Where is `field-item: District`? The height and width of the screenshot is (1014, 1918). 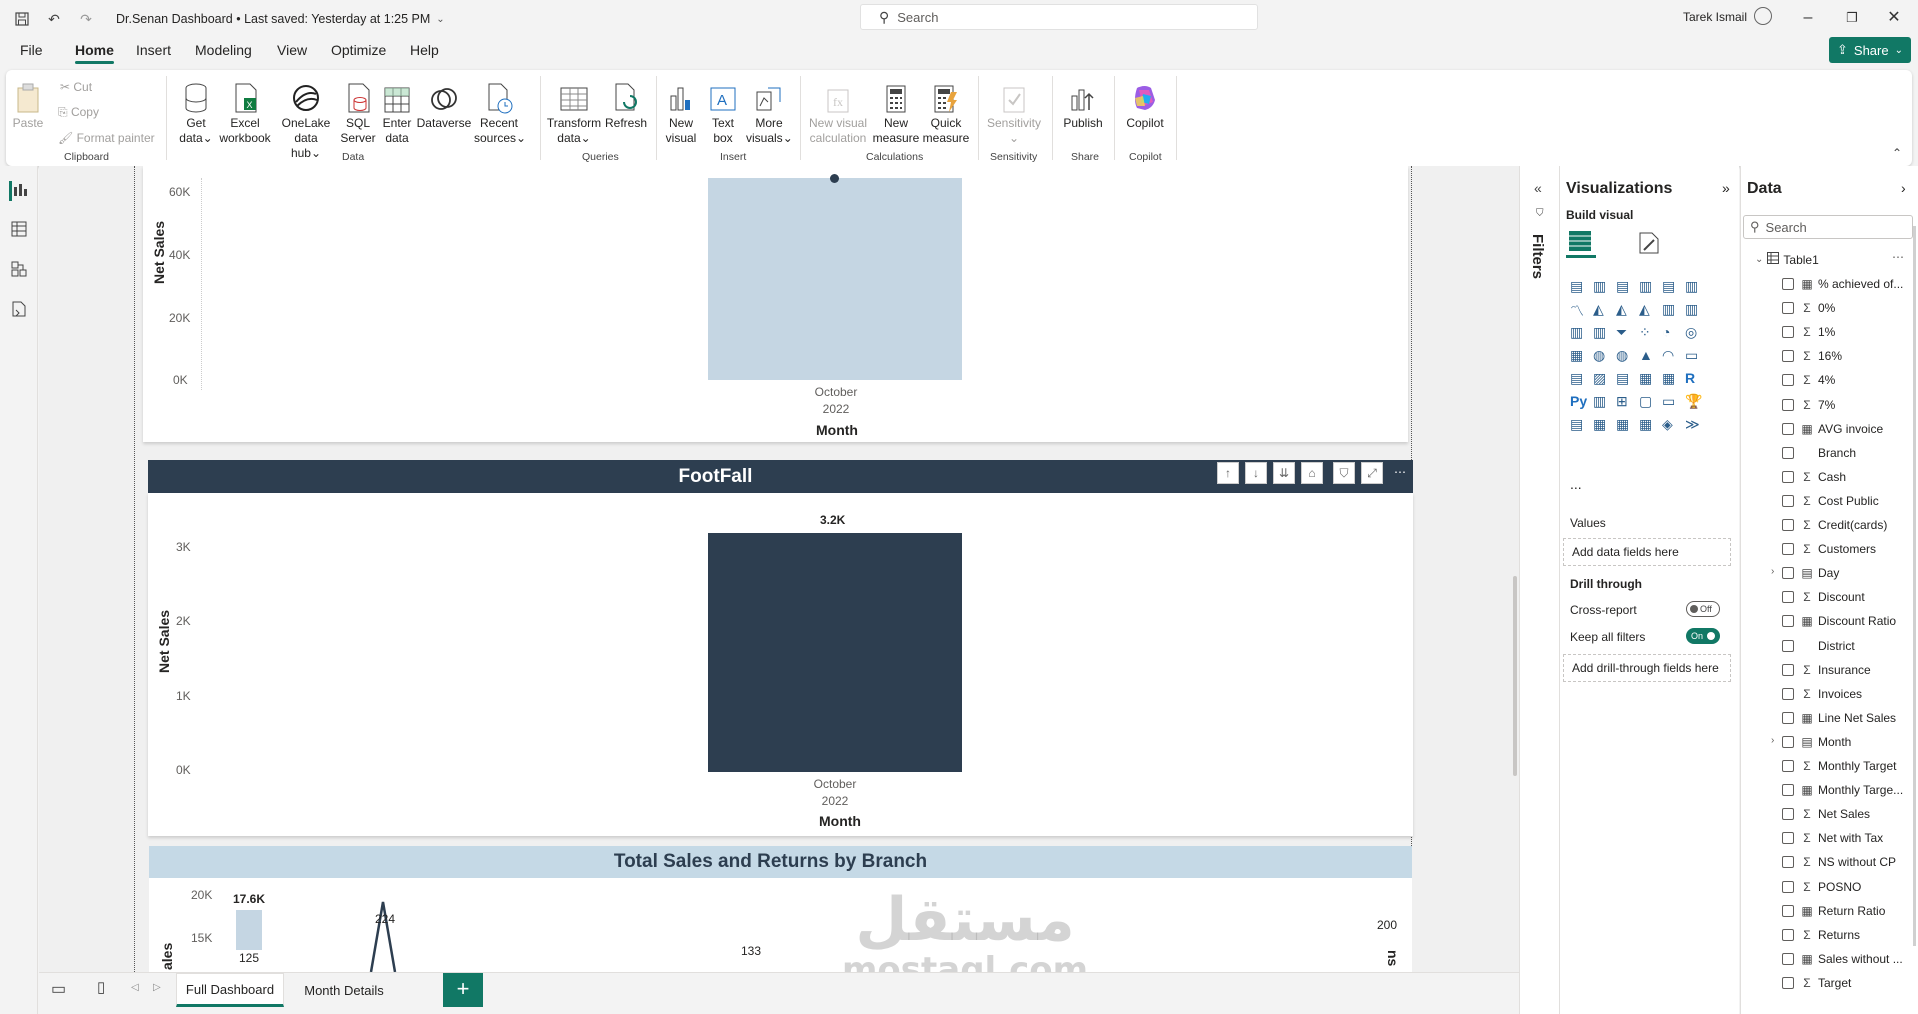 field-item: District is located at coordinates (1806, 646).